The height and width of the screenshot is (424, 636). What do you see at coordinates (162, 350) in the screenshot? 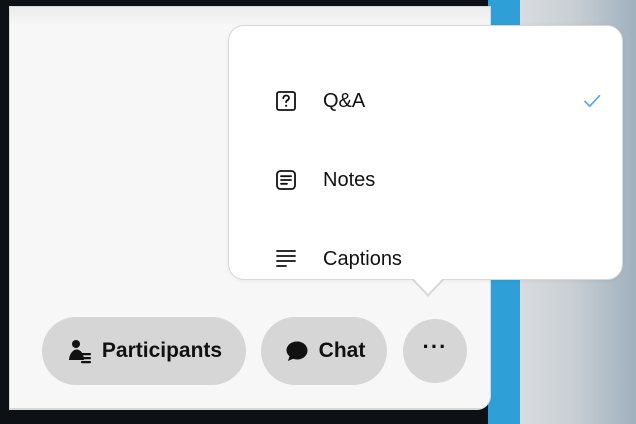
I see `participants-label: Participants` at bounding box center [162, 350].